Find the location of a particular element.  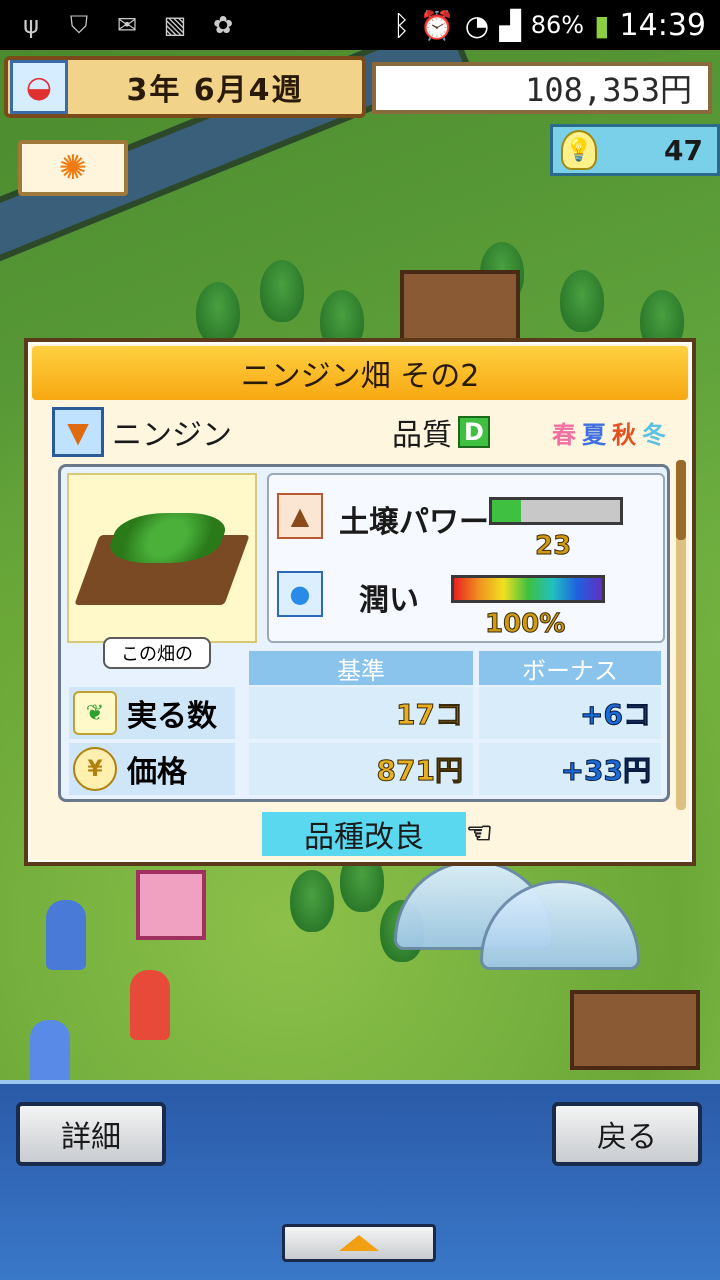

back-button: 戻る is located at coordinates (627, 1134).